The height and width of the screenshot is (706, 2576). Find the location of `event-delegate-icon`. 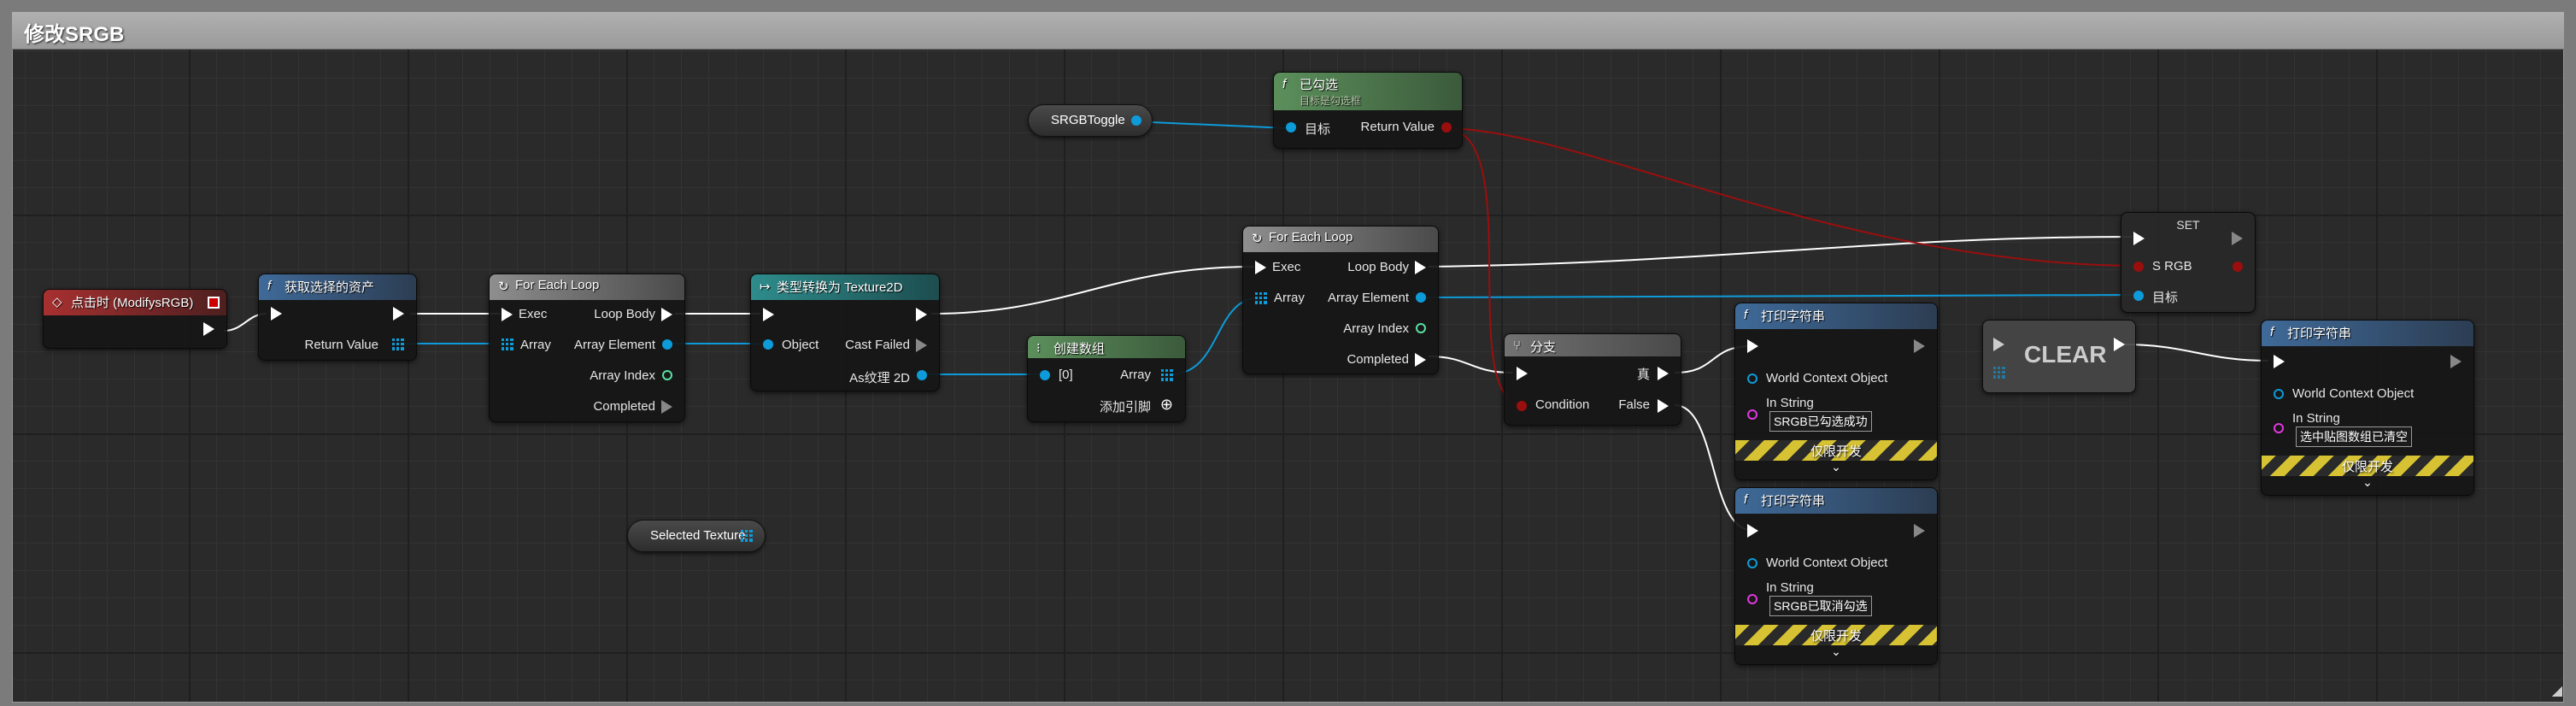

event-delegate-icon is located at coordinates (214, 303).